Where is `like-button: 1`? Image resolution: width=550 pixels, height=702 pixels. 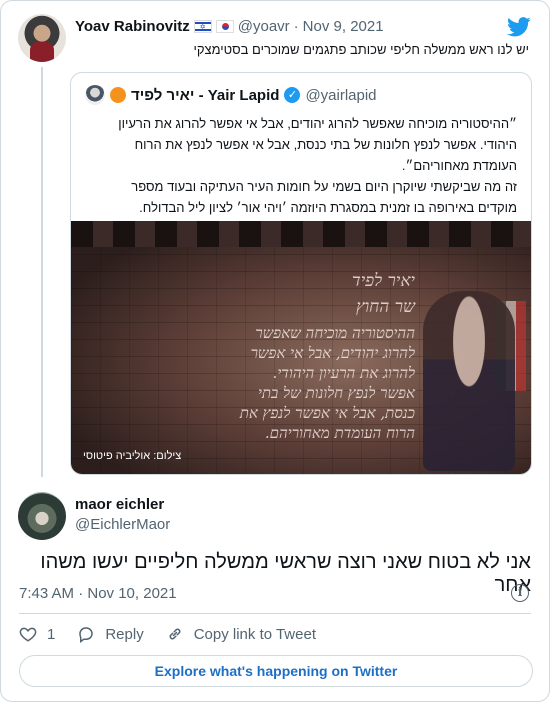 like-button: 1 is located at coordinates (37, 634).